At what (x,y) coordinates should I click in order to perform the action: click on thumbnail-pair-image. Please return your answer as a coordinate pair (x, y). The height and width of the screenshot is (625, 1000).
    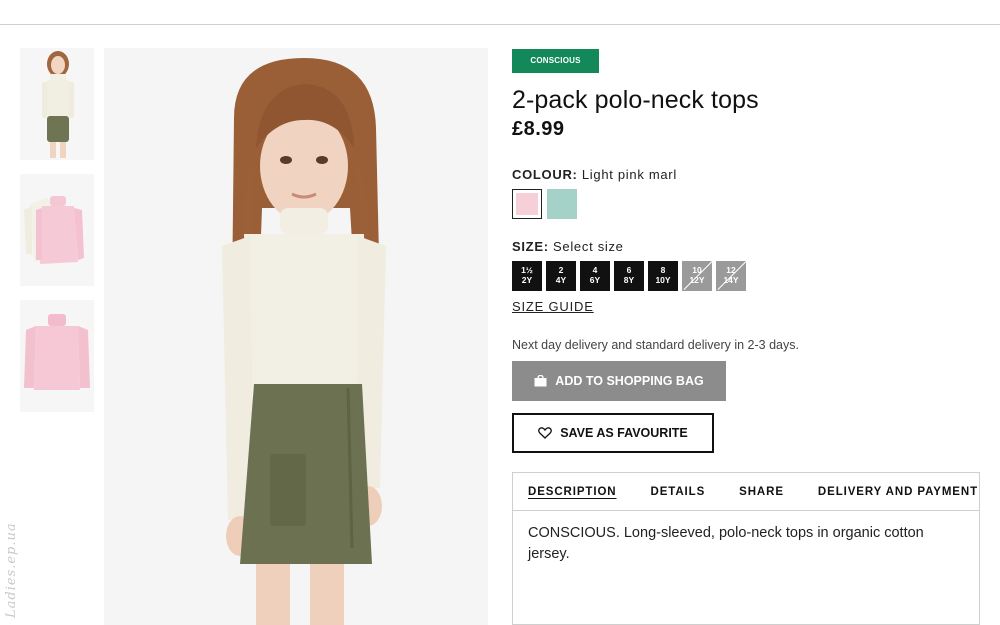
    Looking at the image, I should click on (57, 230).